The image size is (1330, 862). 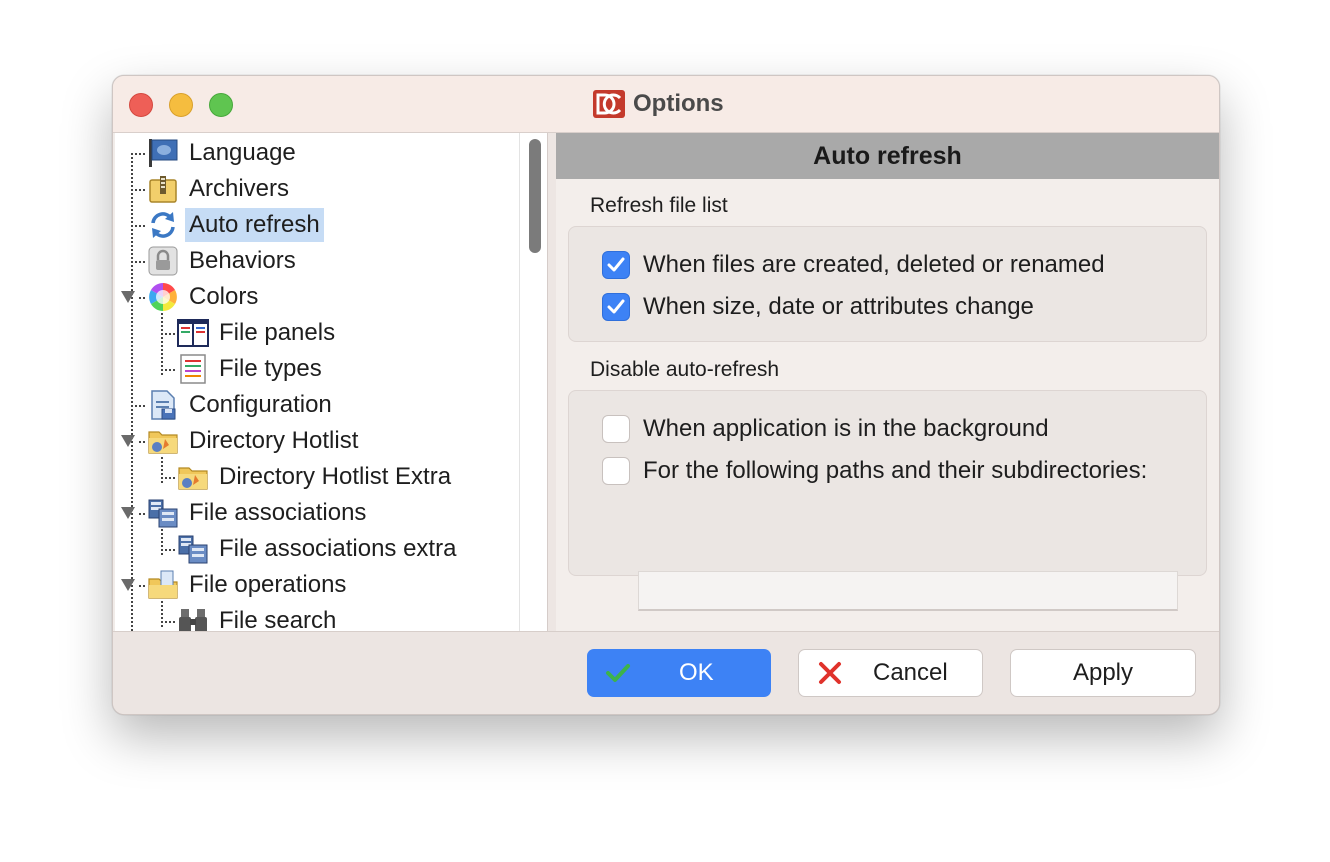 I want to click on config-file-icon, so click(x=163, y=405).